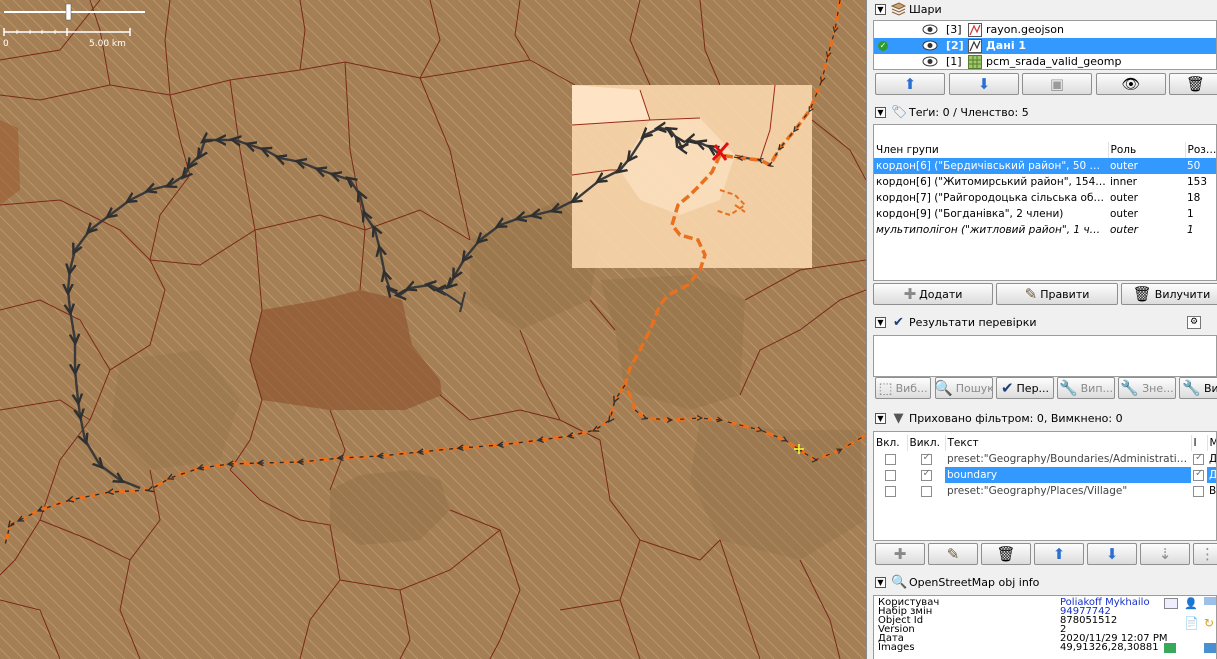 This screenshot has height=659, width=1217. What do you see at coordinates (1068, 443) in the screenshot?
I see `column-header-text: Текст` at bounding box center [1068, 443].